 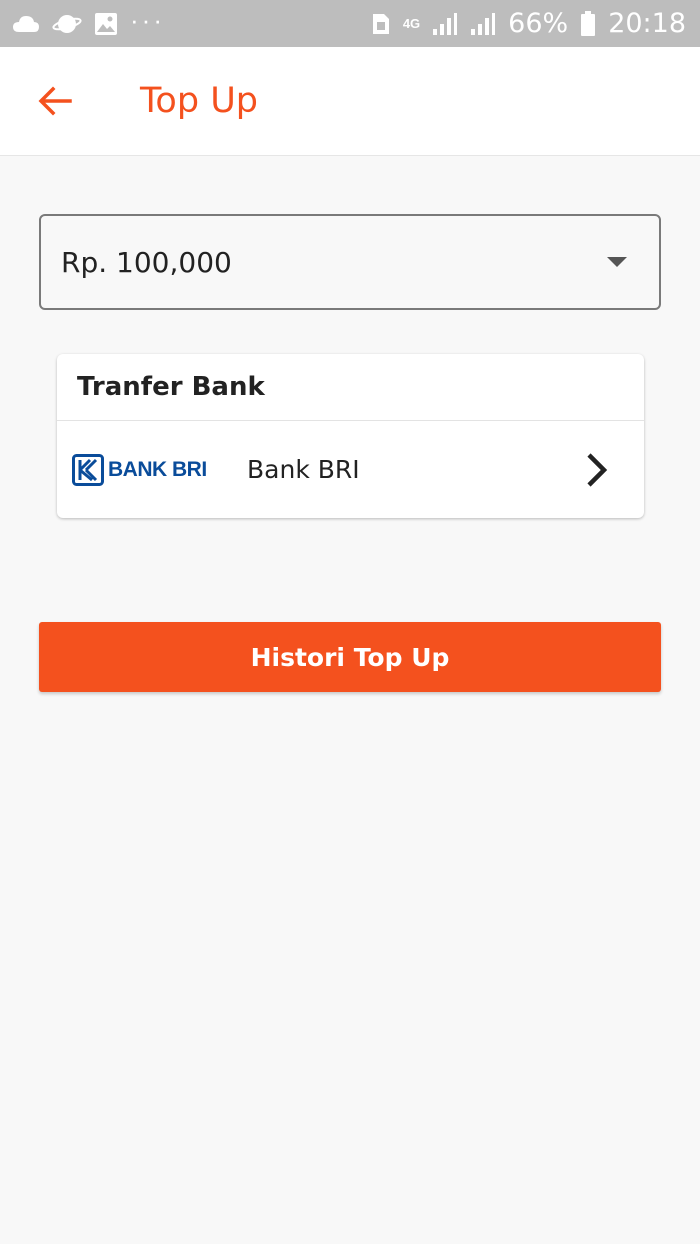 I want to click on app-bar: Top Up, so click(x=350, y=101).